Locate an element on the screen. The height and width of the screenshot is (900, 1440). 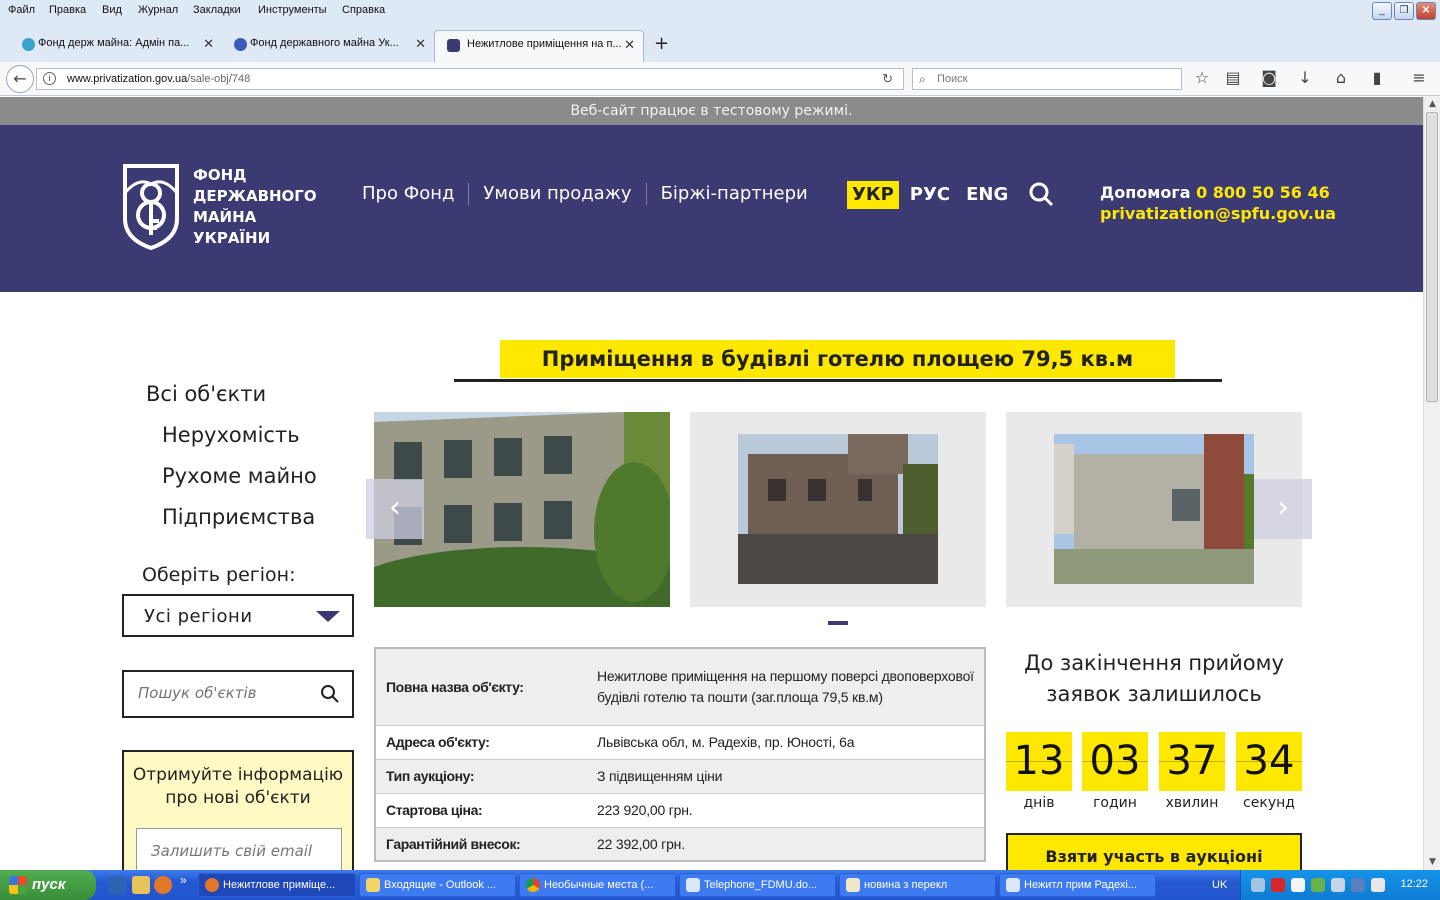
category-movable-property: Рухоме майно is located at coordinates (231, 476).